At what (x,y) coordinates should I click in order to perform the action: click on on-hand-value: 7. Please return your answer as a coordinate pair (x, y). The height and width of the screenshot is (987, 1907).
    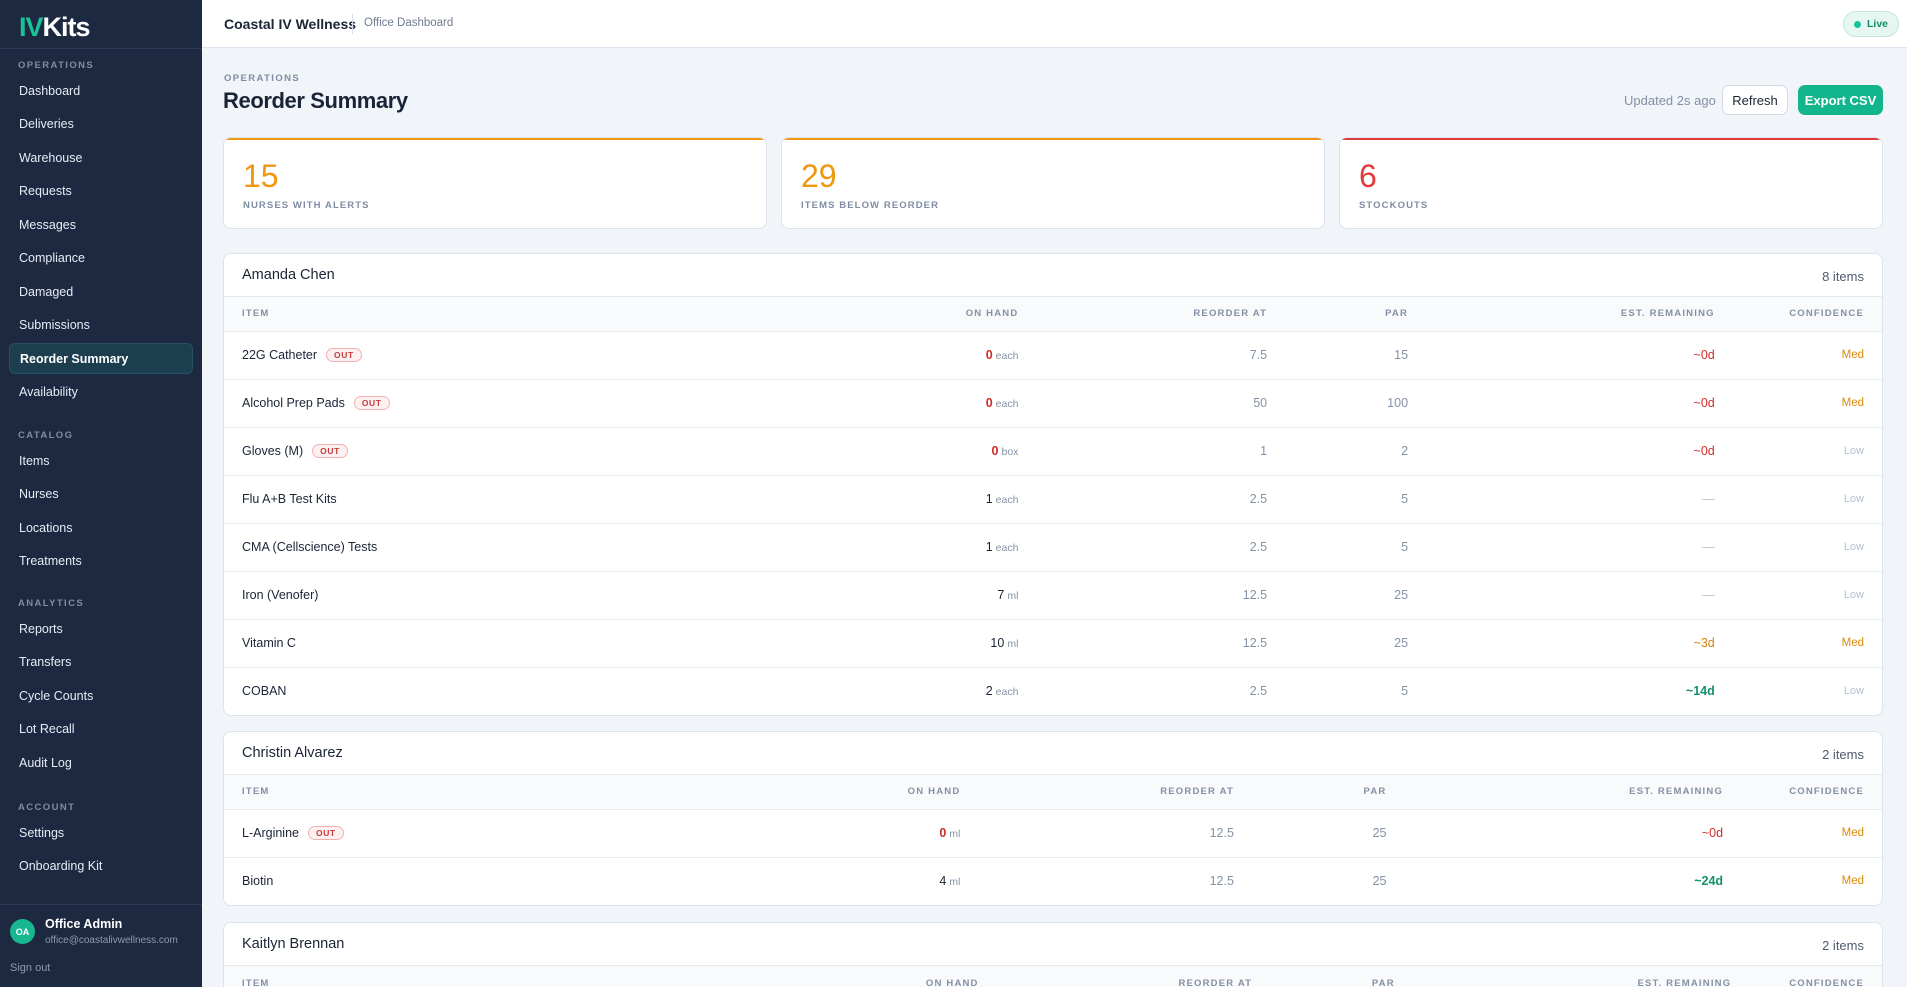
    Looking at the image, I should click on (1001, 595).